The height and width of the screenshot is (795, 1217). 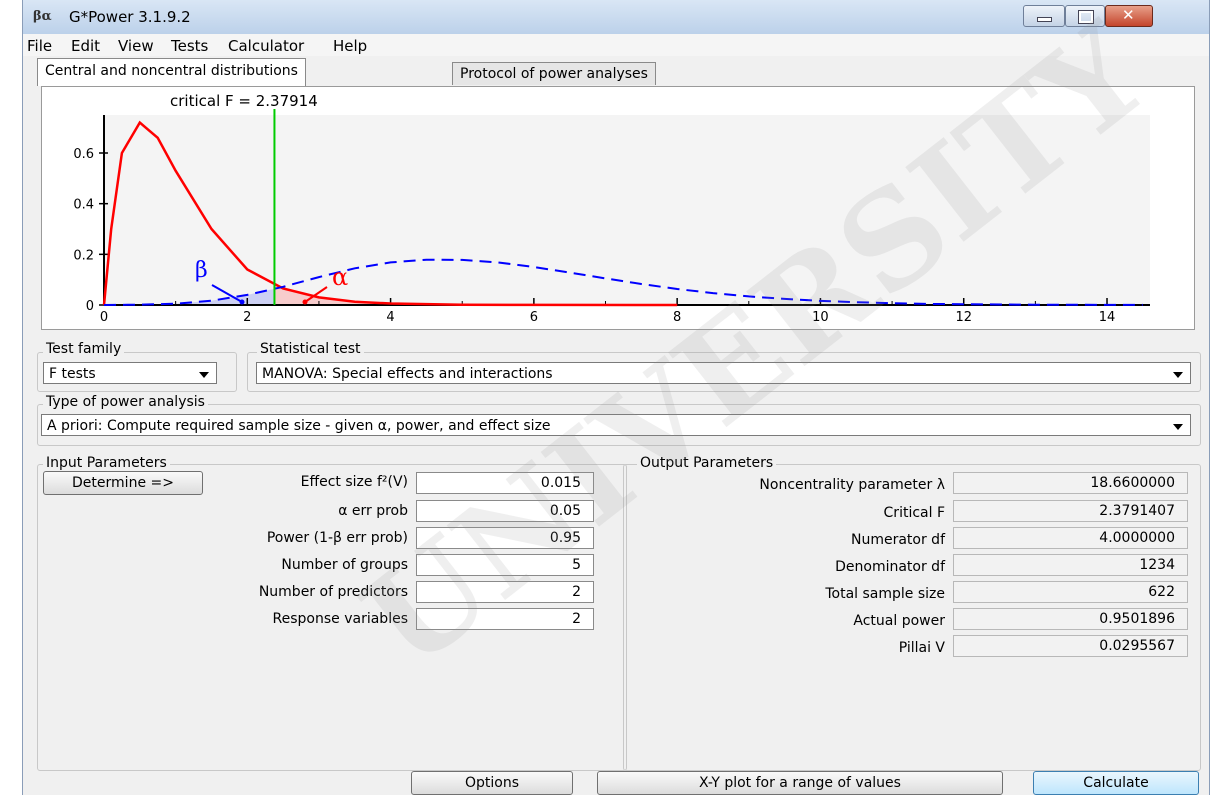 I want to click on param-label-alpha: α err prob, so click(x=373, y=511).